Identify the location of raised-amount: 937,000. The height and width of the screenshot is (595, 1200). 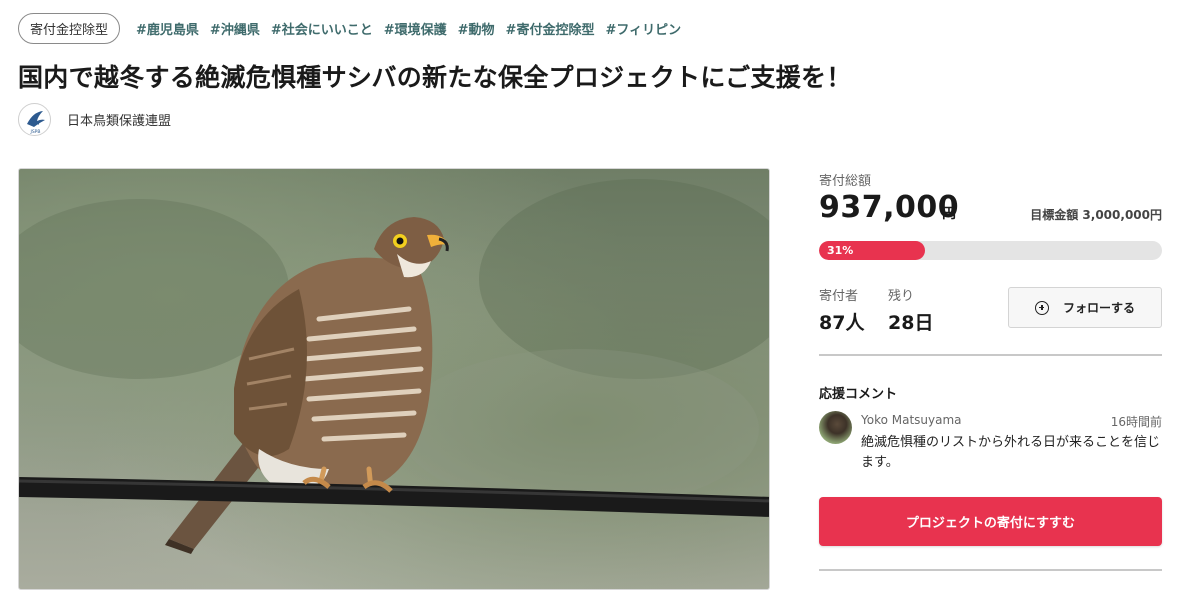
(889, 207).